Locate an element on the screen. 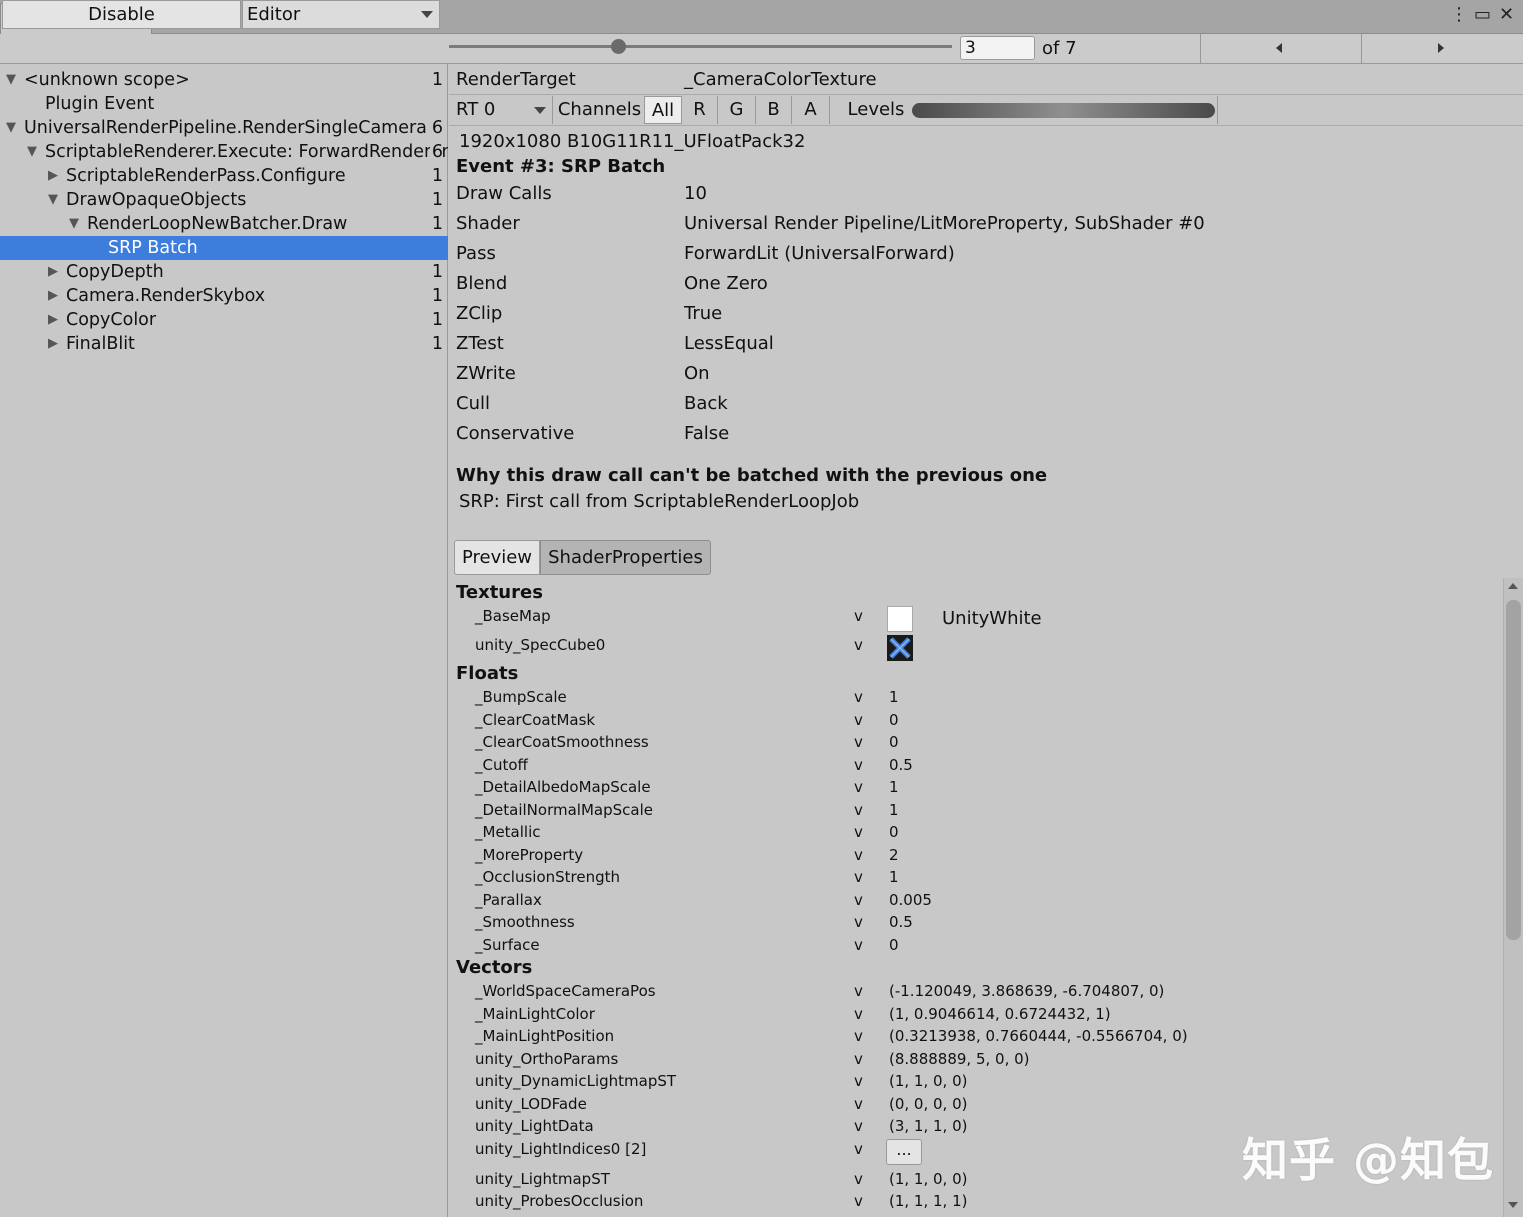 The image size is (1523, 1217). float-name: _OcclusionStrength is located at coordinates (548, 877).